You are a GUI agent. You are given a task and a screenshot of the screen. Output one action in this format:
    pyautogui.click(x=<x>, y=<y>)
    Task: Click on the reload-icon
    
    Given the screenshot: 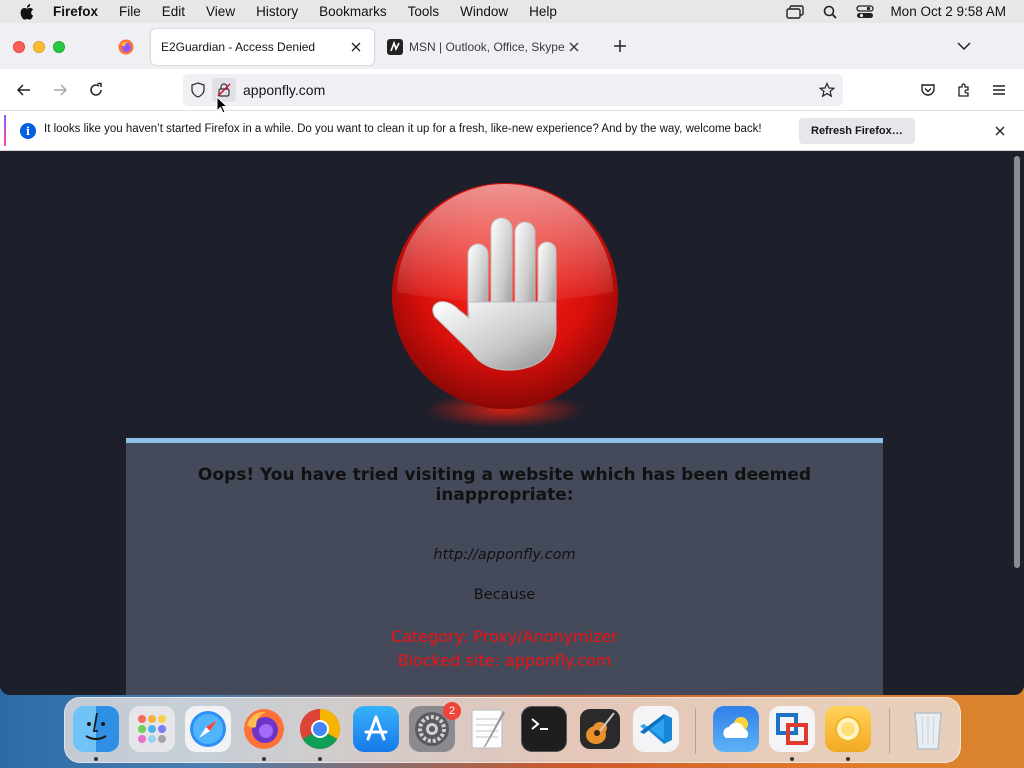 What is the action you would take?
    pyautogui.click(x=96, y=90)
    